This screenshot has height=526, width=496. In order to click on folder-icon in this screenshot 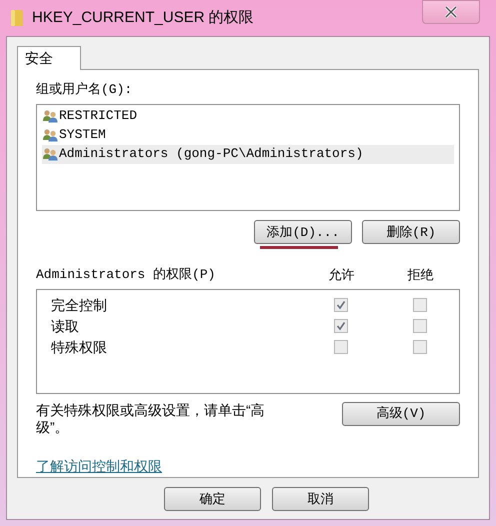, I will do `click(17, 18)`.